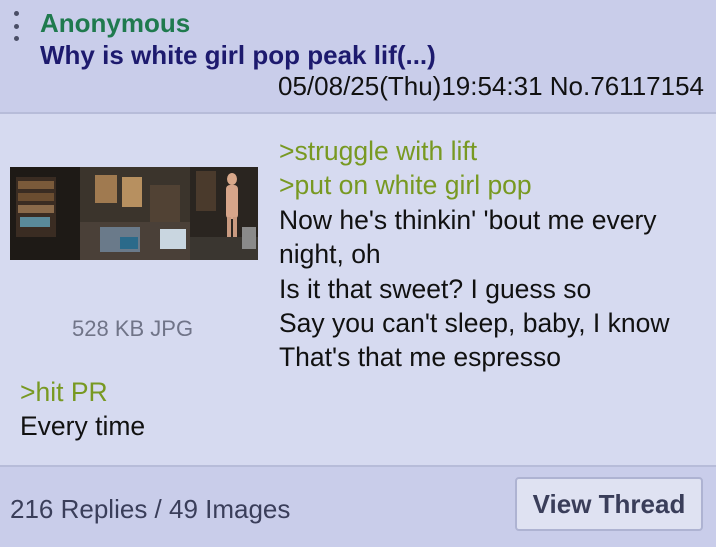  What do you see at coordinates (64, 392) in the screenshot?
I see `greentext-line: >hit PR` at bounding box center [64, 392].